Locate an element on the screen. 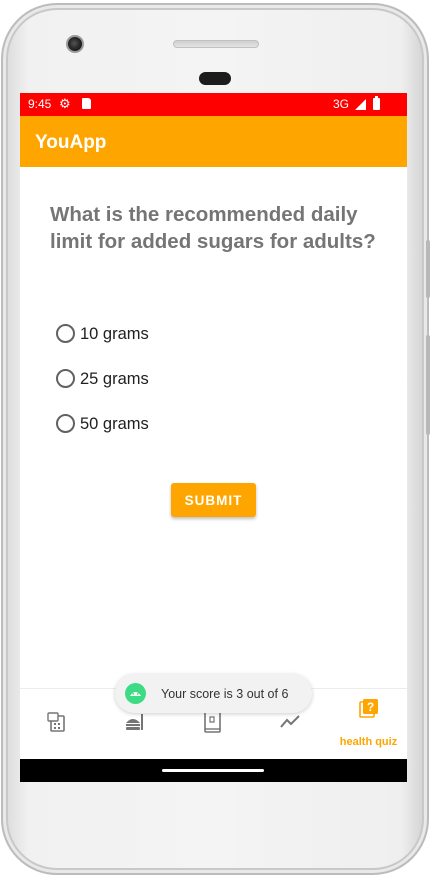 This screenshot has height=878, width=431. score-toast: Your score is 3 out of 6 is located at coordinates (213, 693).